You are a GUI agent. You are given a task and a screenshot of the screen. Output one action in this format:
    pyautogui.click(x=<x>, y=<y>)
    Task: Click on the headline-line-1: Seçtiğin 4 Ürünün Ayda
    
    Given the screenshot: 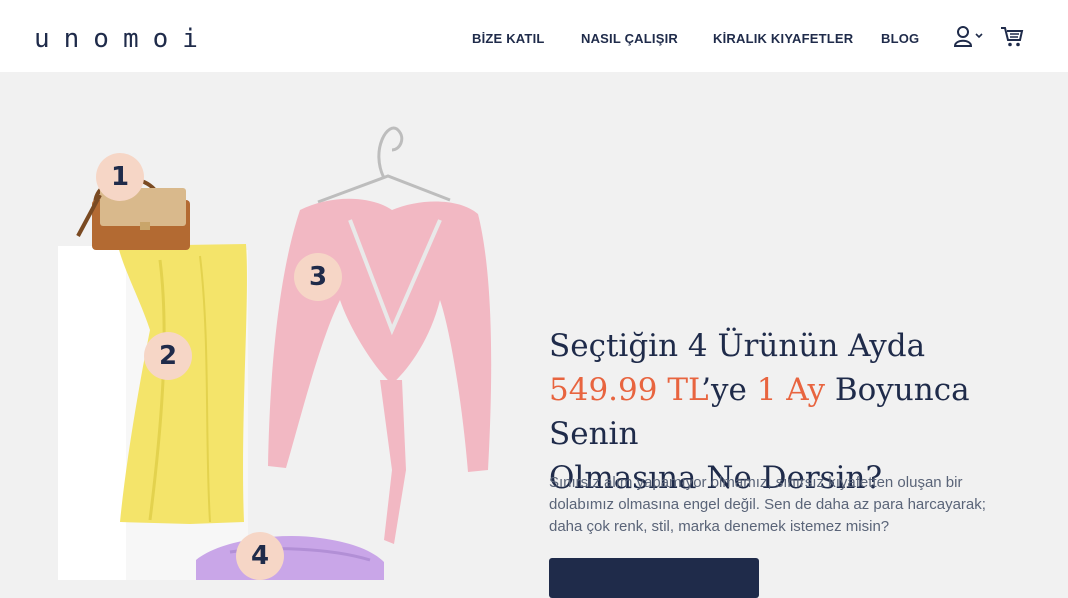 What is the action you would take?
    pyautogui.click(x=737, y=346)
    